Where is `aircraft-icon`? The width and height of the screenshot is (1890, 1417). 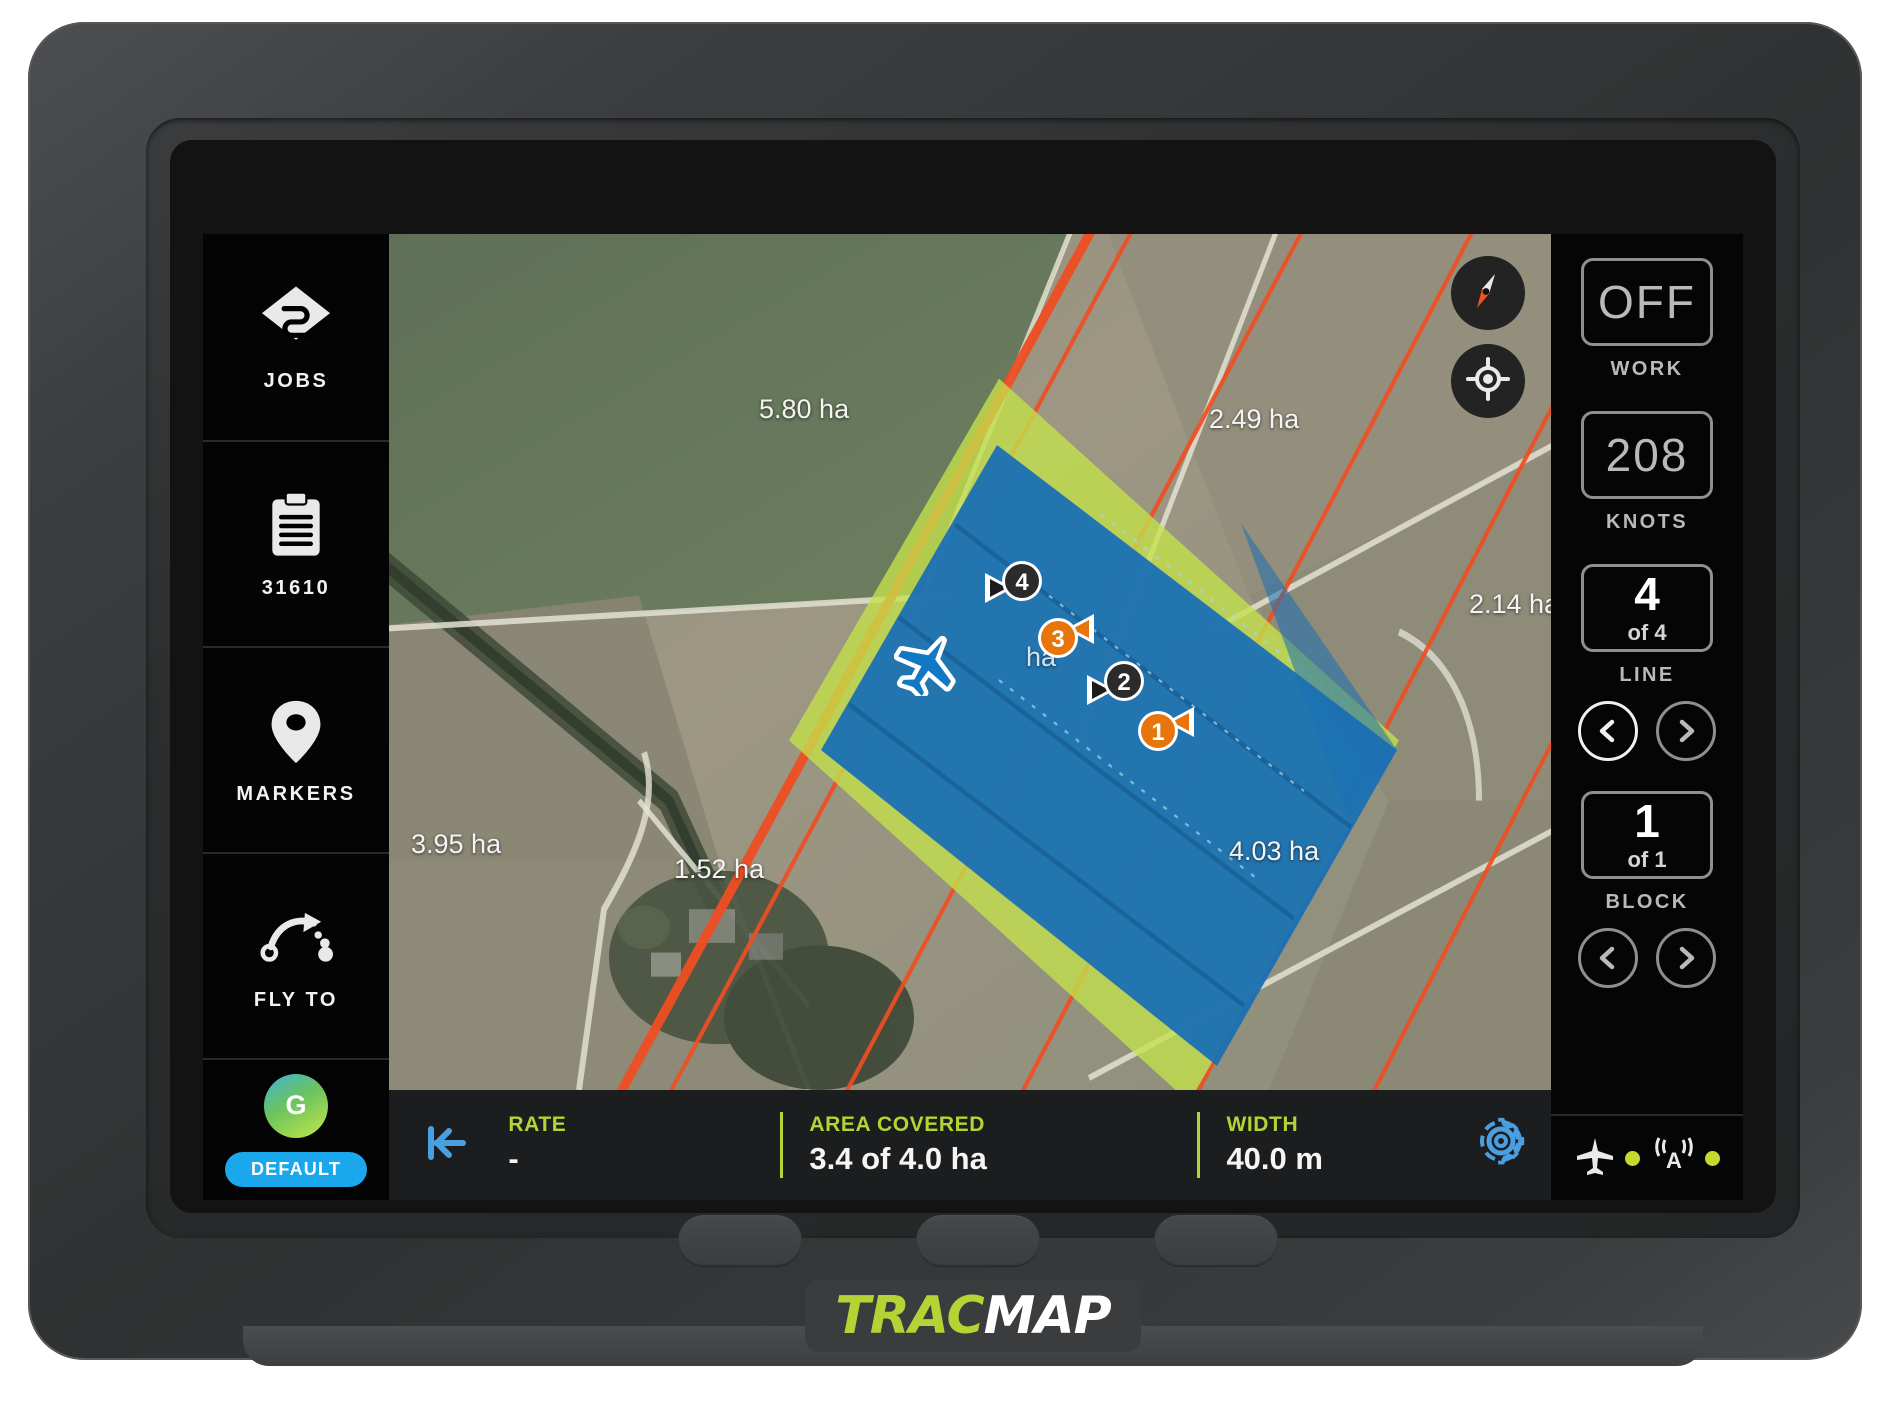
aircraft-icon is located at coordinates (926, 667).